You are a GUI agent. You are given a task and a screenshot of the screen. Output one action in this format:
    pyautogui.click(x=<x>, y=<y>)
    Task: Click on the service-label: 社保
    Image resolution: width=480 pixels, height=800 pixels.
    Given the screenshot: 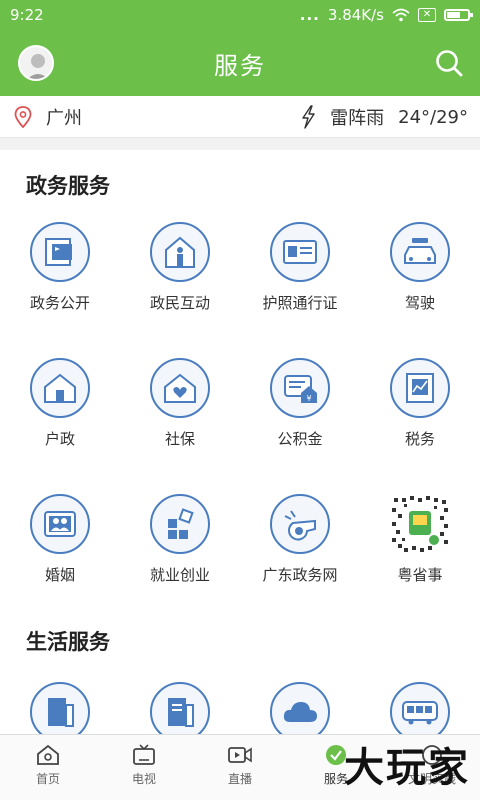 What is the action you would take?
    pyautogui.click(x=179, y=439)
    